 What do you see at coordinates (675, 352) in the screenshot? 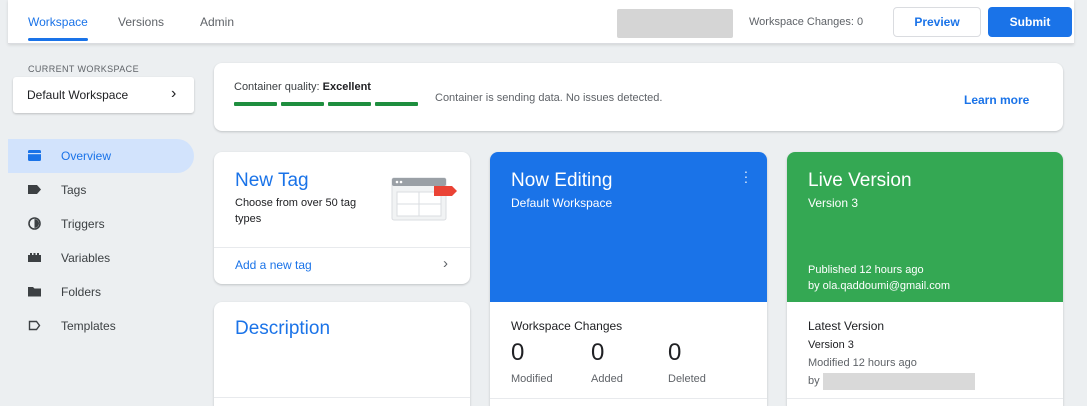
I see `deleted-count: 0` at bounding box center [675, 352].